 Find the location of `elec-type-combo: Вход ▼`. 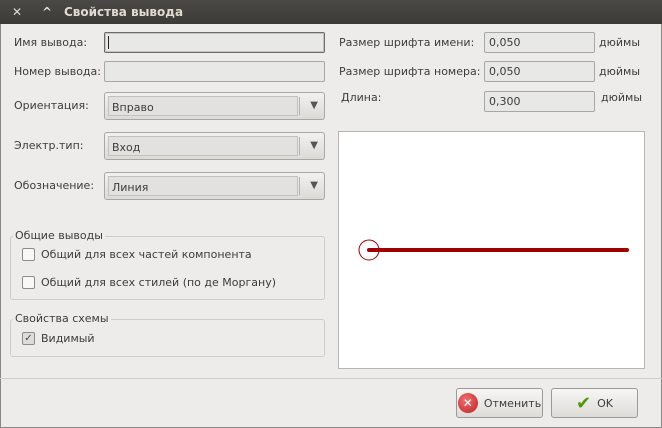

elec-type-combo: Вход ▼ is located at coordinates (214, 146).